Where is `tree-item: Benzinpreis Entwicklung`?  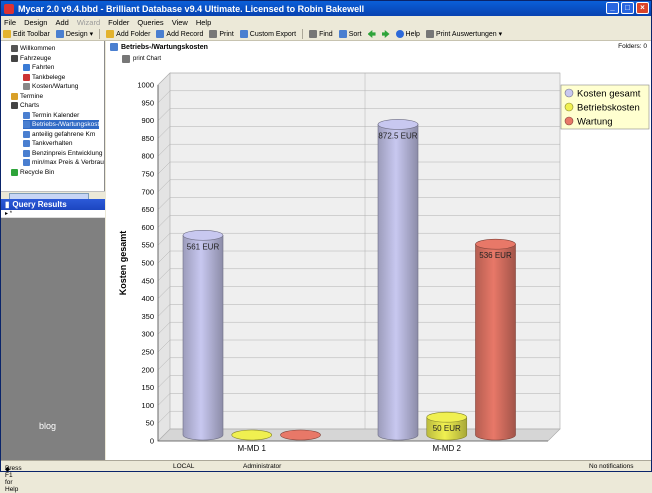
tree-item: Benzinpreis Entwicklung is located at coordinates (62, 153).